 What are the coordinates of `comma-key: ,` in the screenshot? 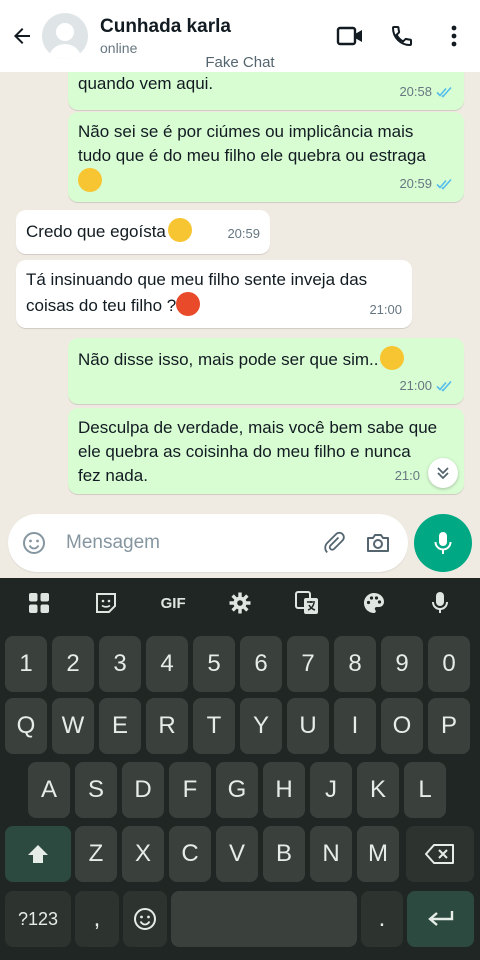 It's located at (97, 919).